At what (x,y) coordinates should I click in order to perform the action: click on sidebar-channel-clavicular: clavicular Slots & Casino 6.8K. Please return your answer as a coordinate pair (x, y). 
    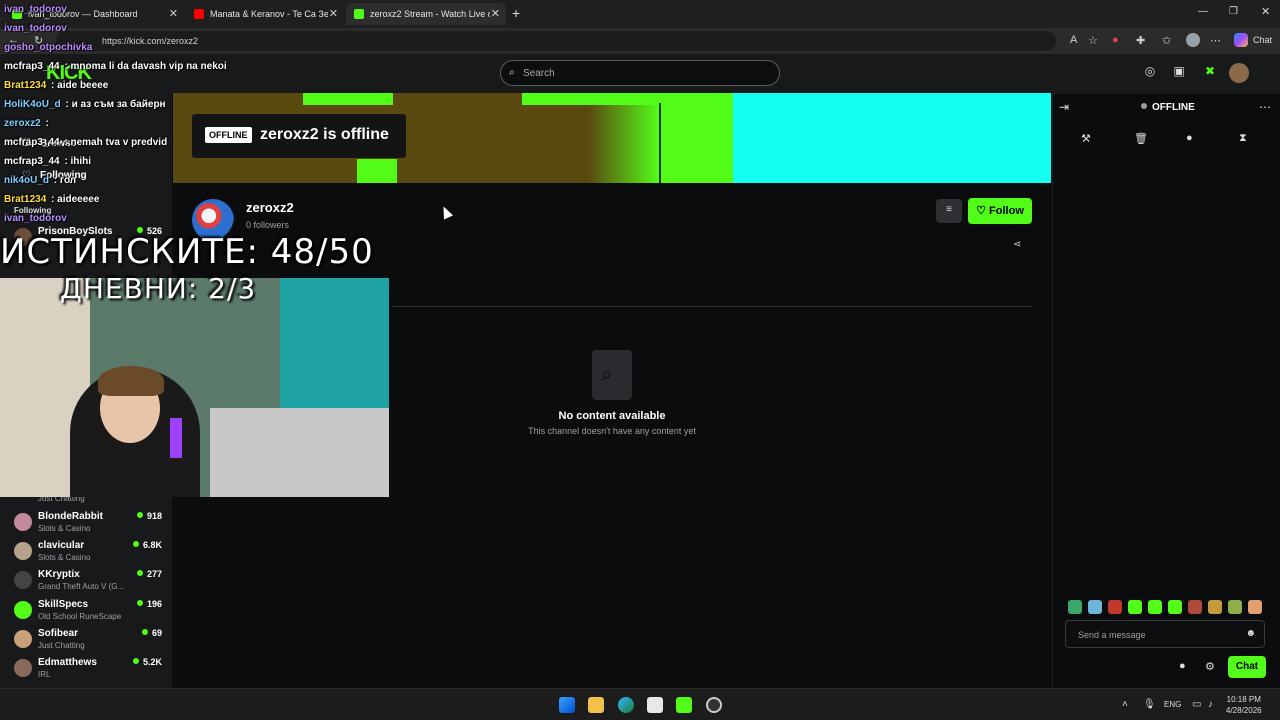
    Looking at the image, I should click on (88, 554).